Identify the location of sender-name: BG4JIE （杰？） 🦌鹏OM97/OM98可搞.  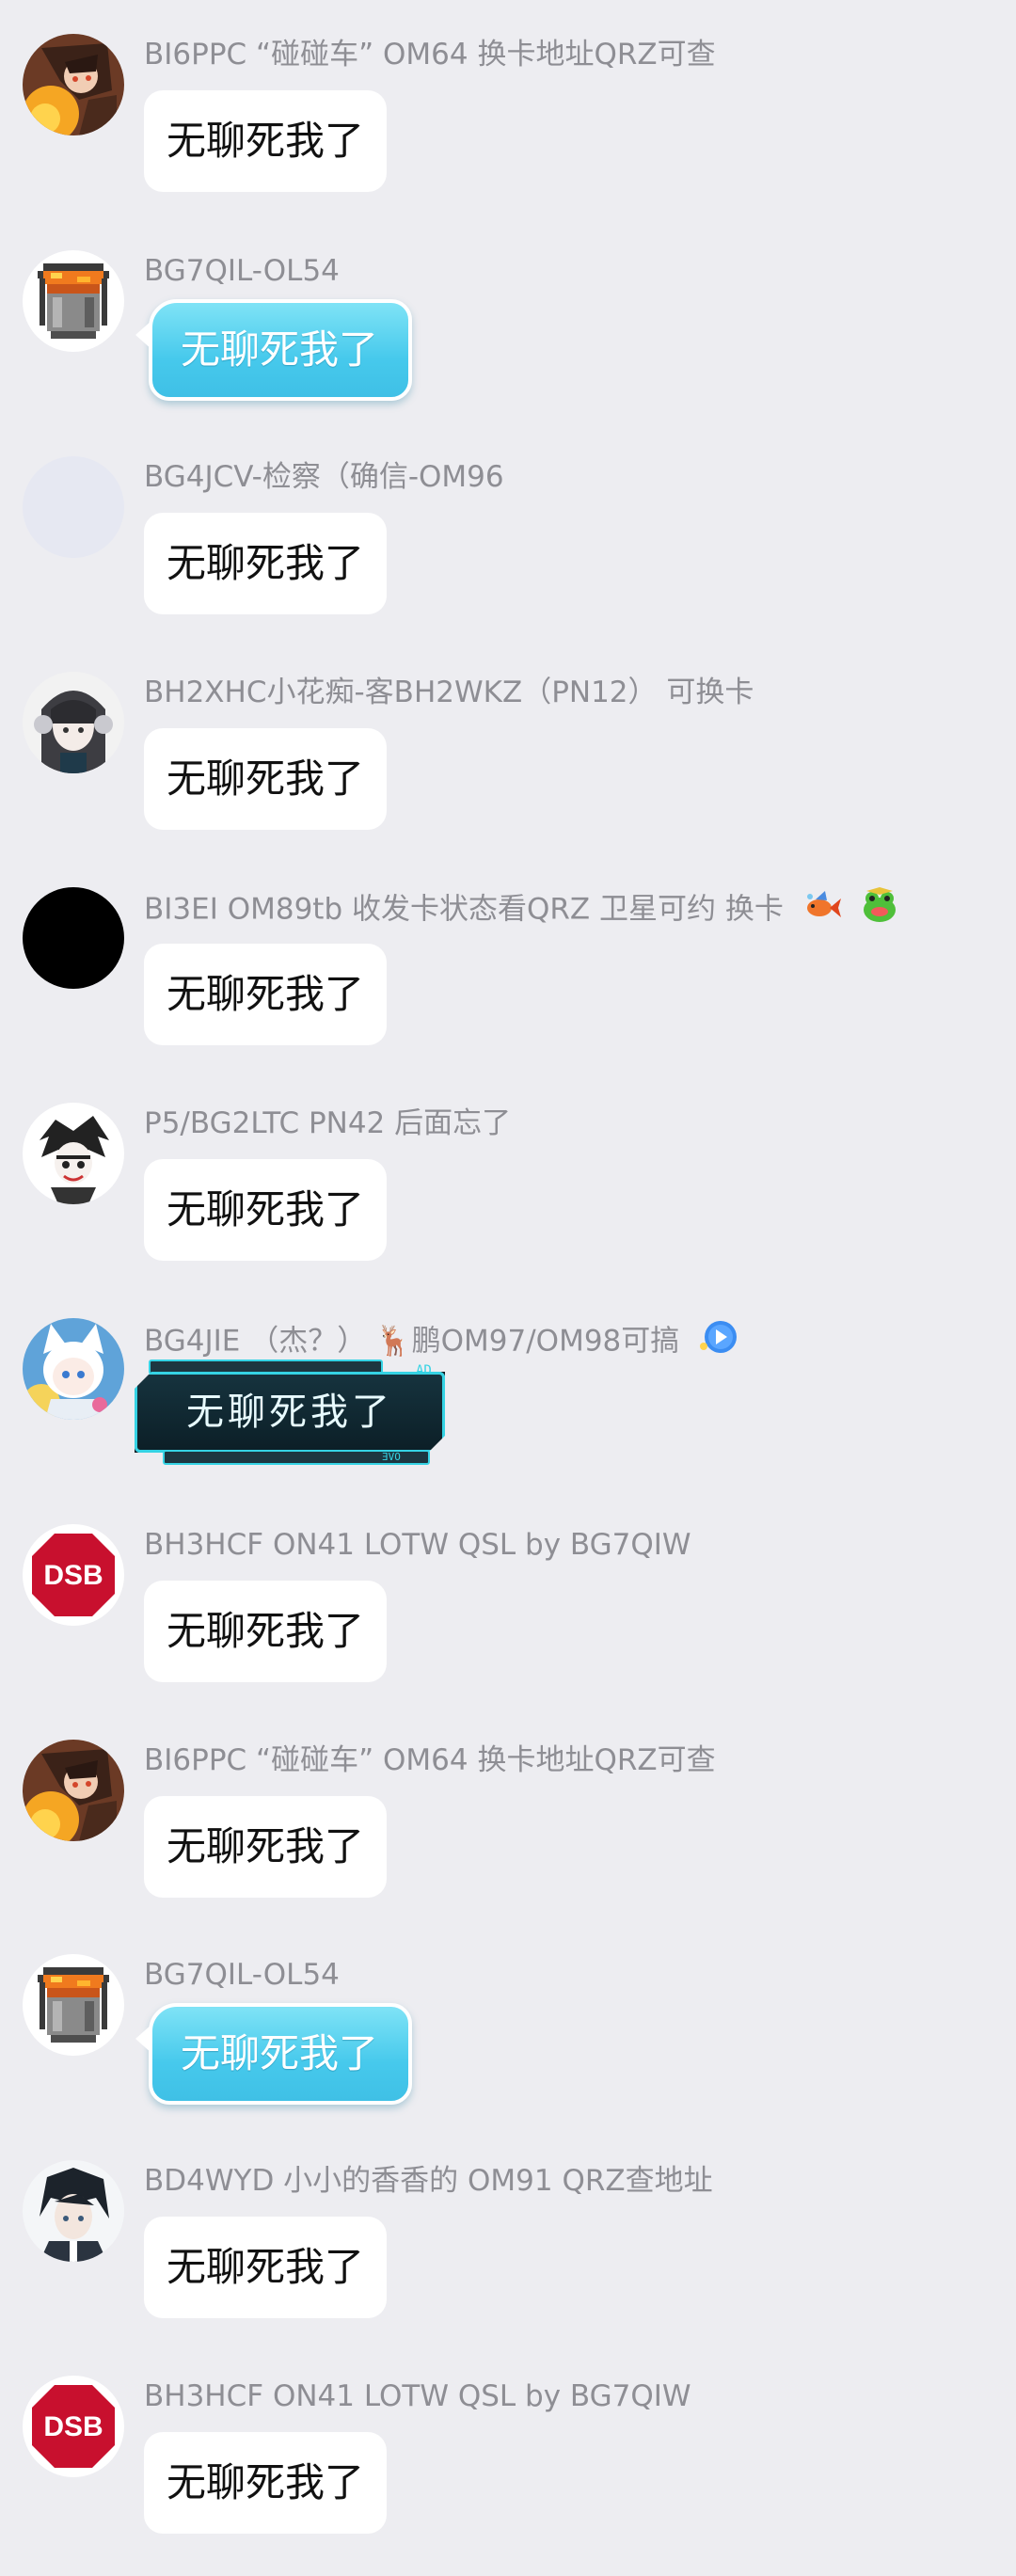
(442, 1339).